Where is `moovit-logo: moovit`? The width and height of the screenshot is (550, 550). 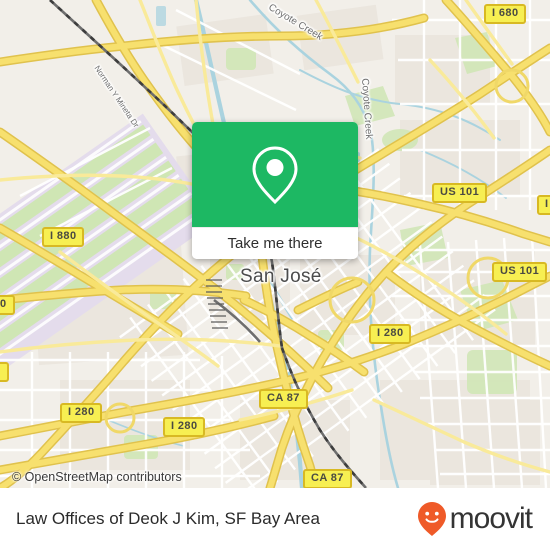 moovit-logo: moovit is located at coordinates (475, 519).